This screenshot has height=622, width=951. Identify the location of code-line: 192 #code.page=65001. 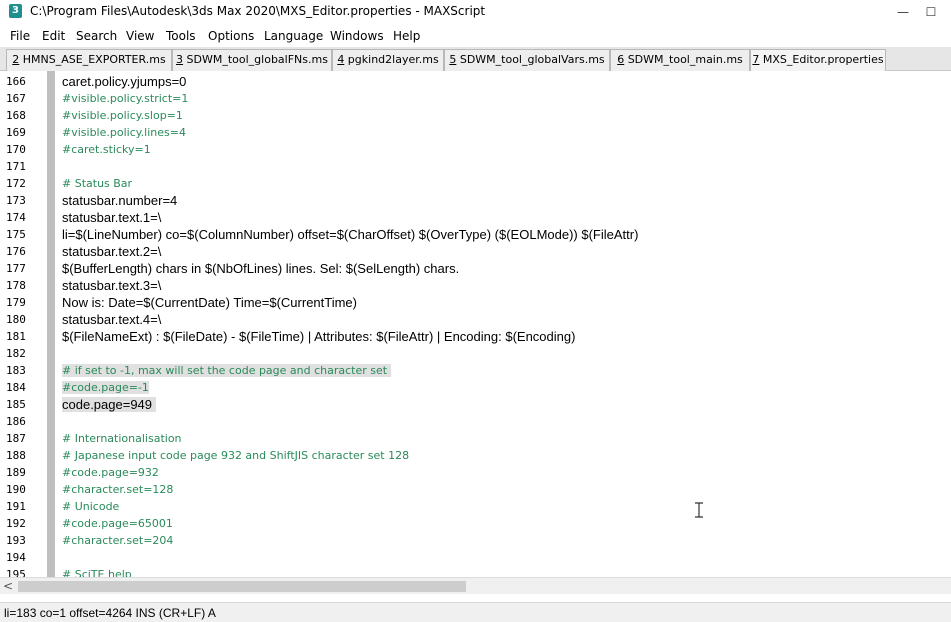
(475, 523).